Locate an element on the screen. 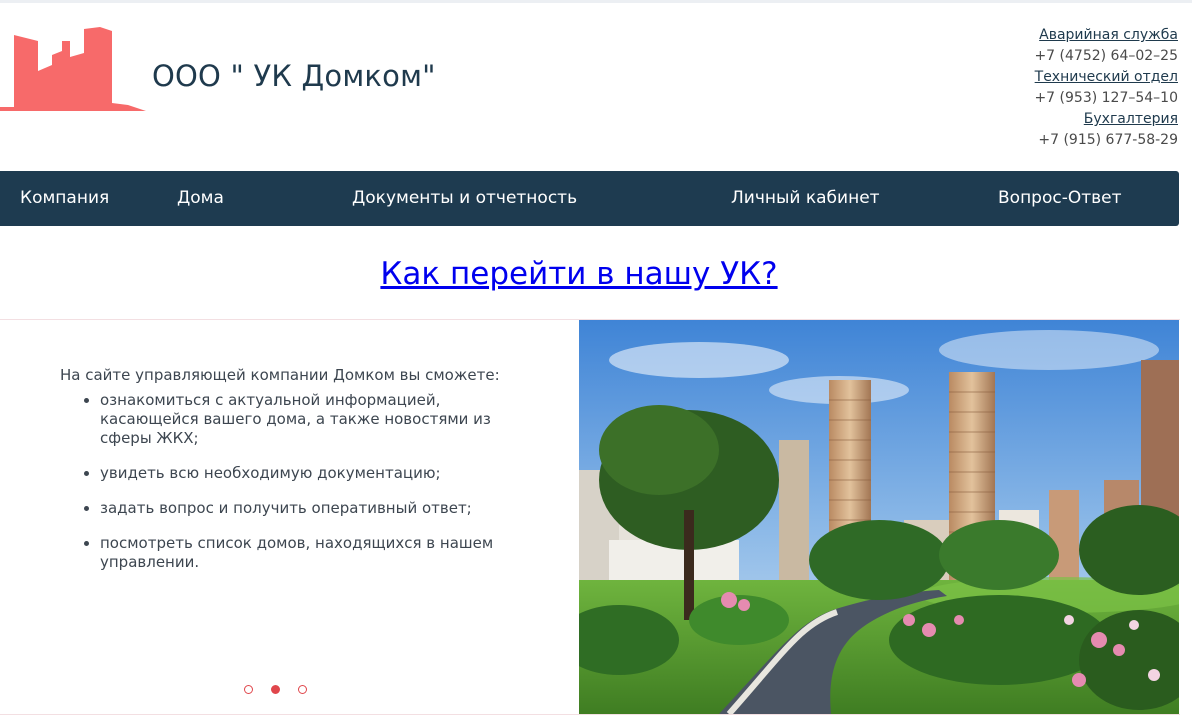  nav-item-company: Компания is located at coordinates (64, 198).